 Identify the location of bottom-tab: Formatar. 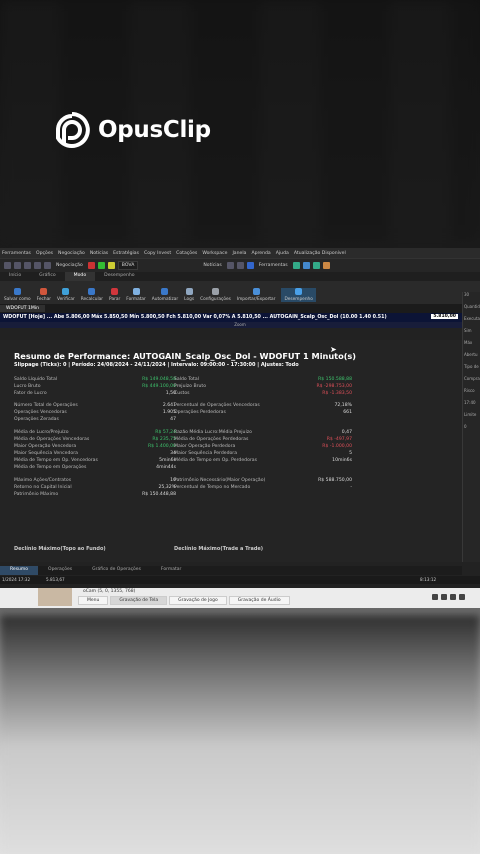
(171, 570).